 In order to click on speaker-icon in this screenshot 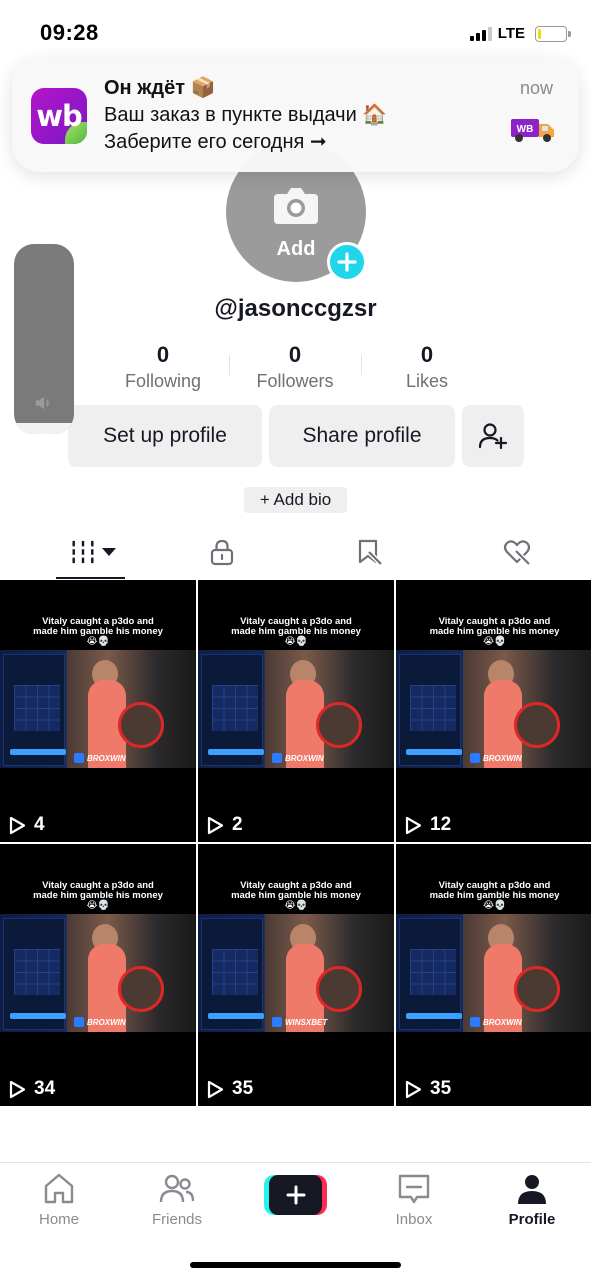, I will do `click(42, 403)`.